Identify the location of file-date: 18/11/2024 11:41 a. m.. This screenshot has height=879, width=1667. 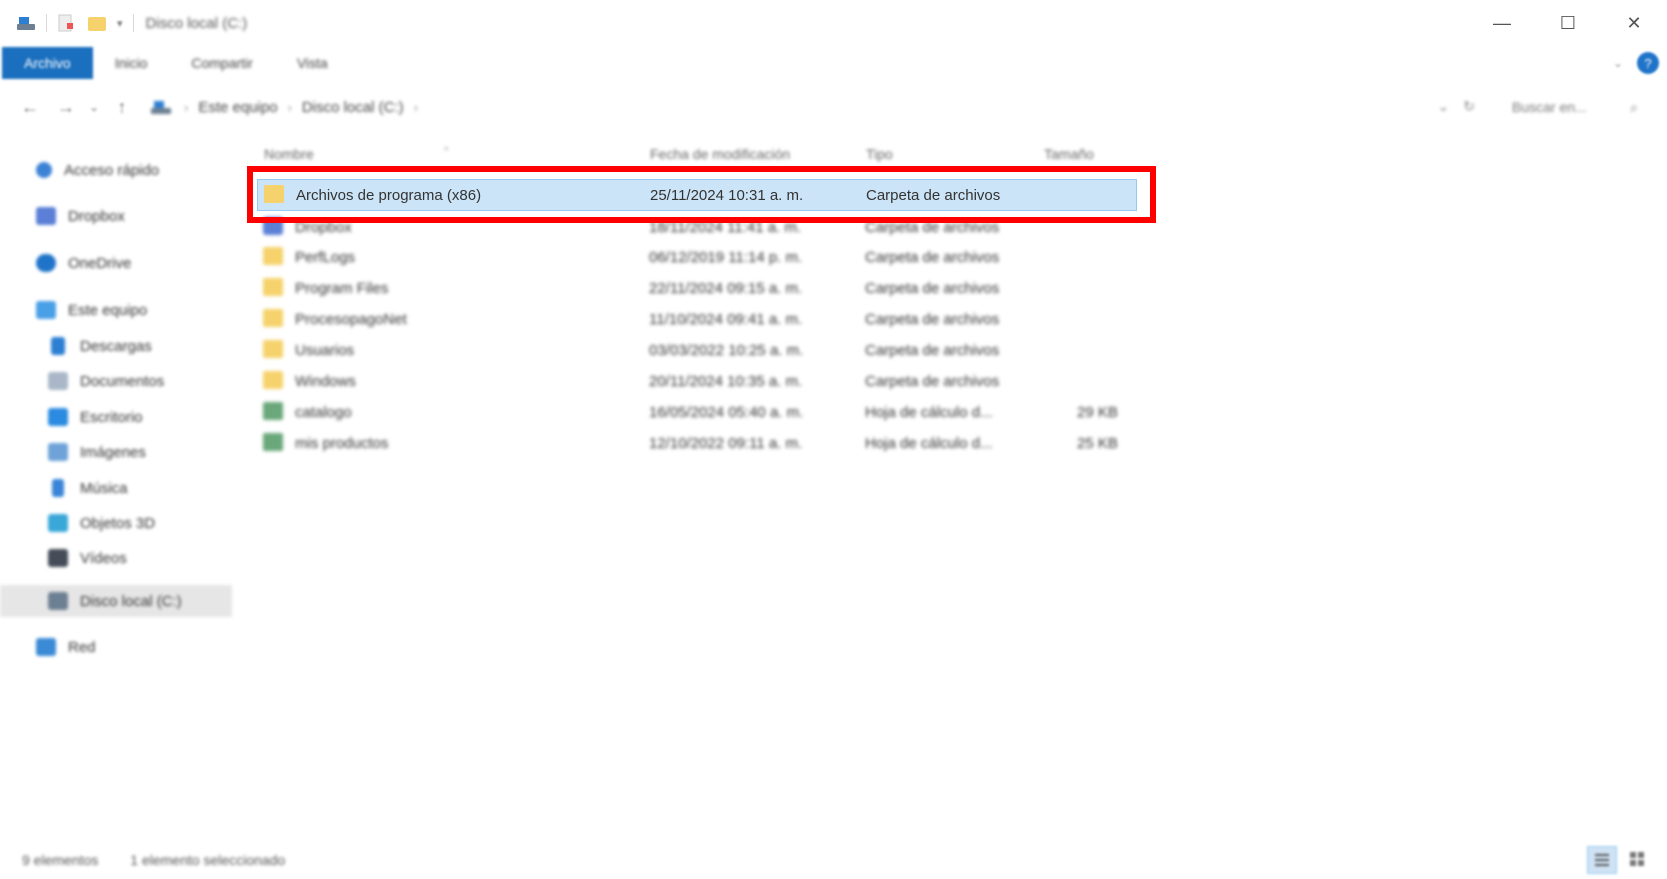
(725, 227).